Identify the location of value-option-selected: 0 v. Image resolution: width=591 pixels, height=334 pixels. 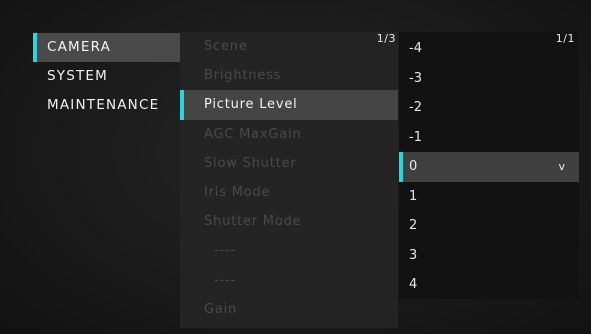
(489, 167).